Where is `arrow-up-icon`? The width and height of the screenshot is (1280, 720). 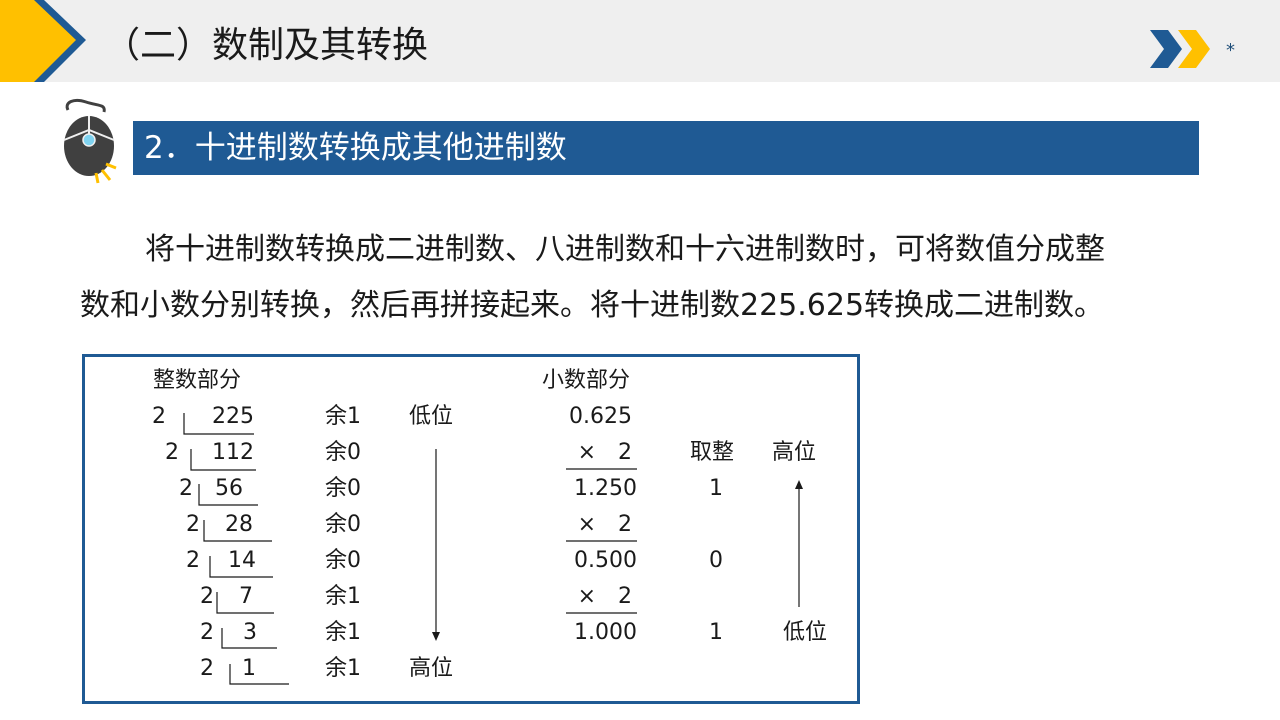
arrow-up-icon is located at coordinates (799, 484).